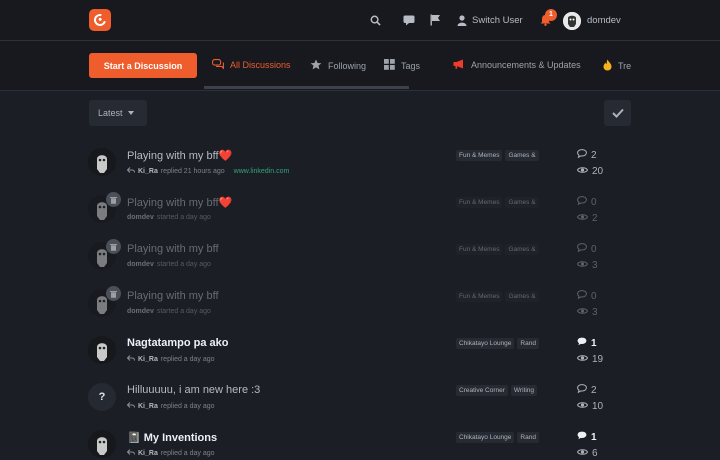  What do you see at coordinates (143, 65) in the screenshot?
I see `start-discussion-button: Start a Discussion` at bounding box center [143, 65].